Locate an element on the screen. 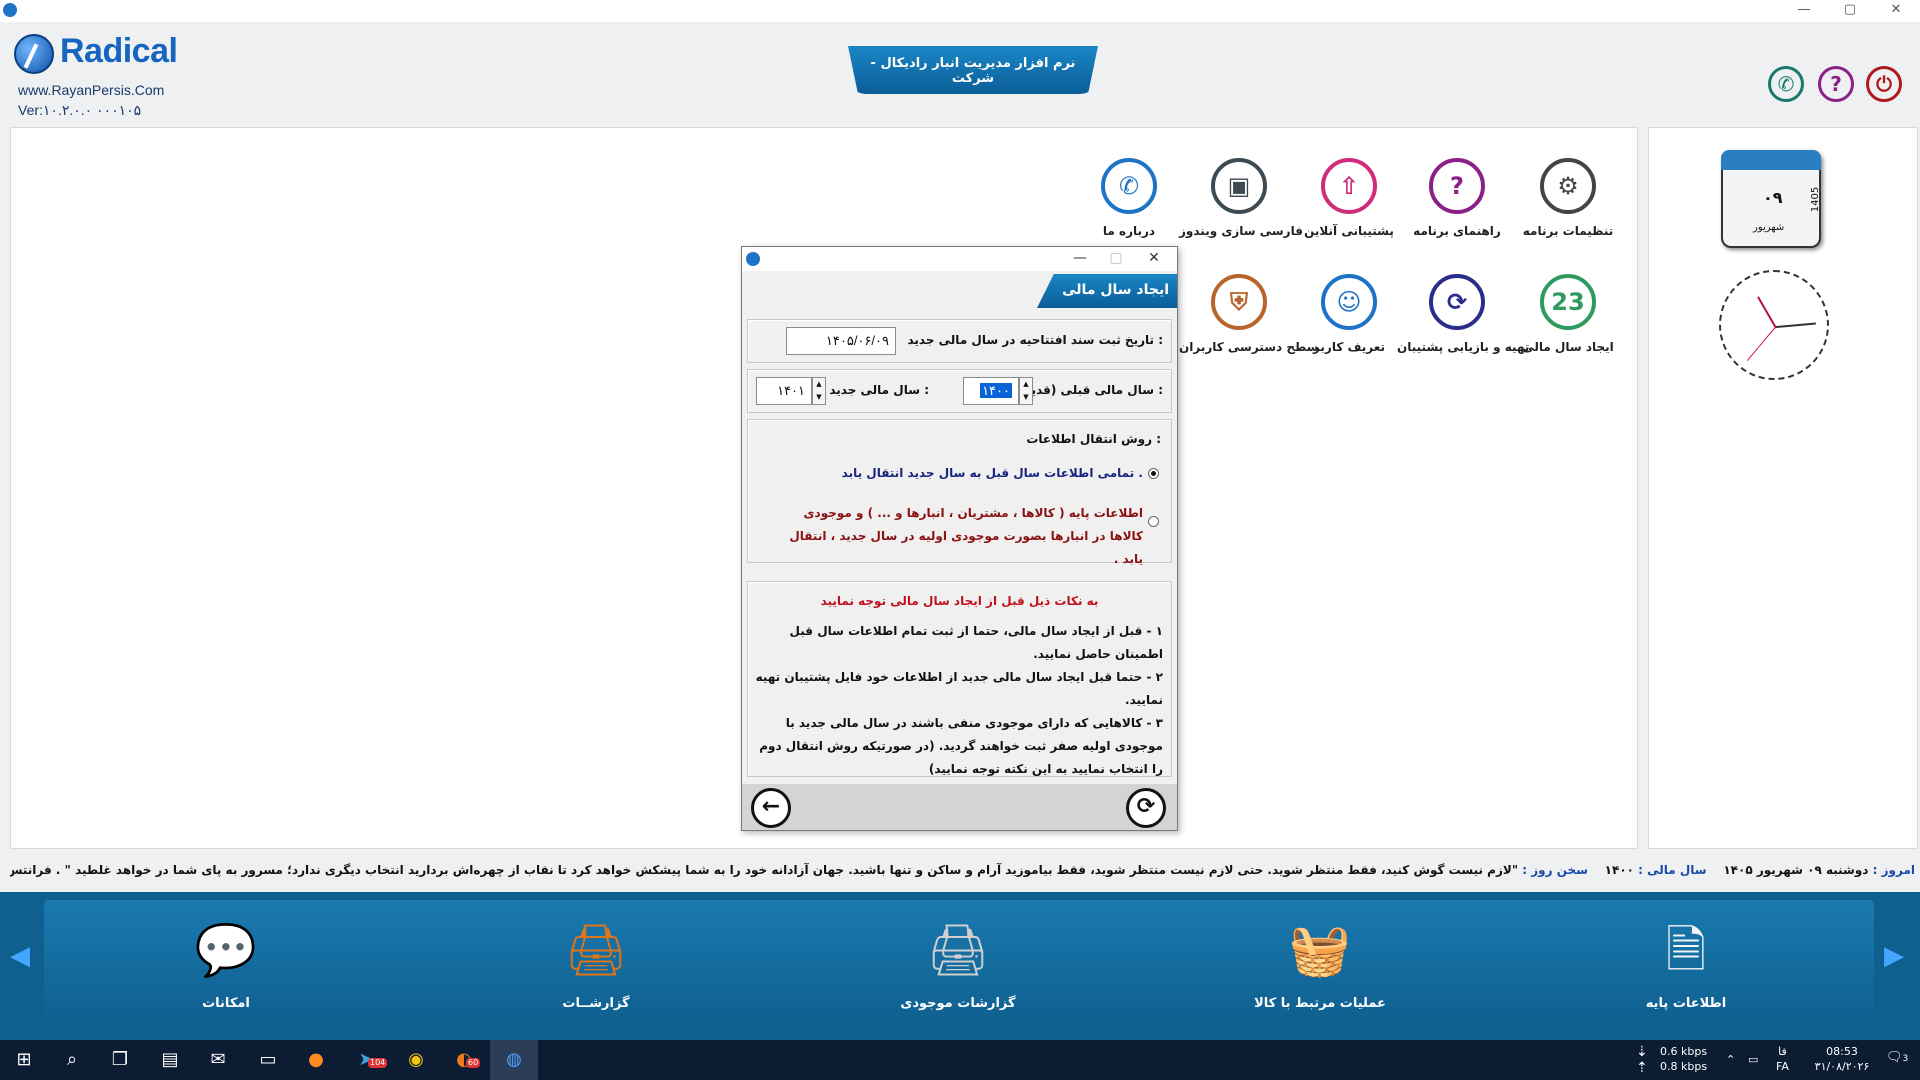  app-icon is located at coordinates (10, 10).